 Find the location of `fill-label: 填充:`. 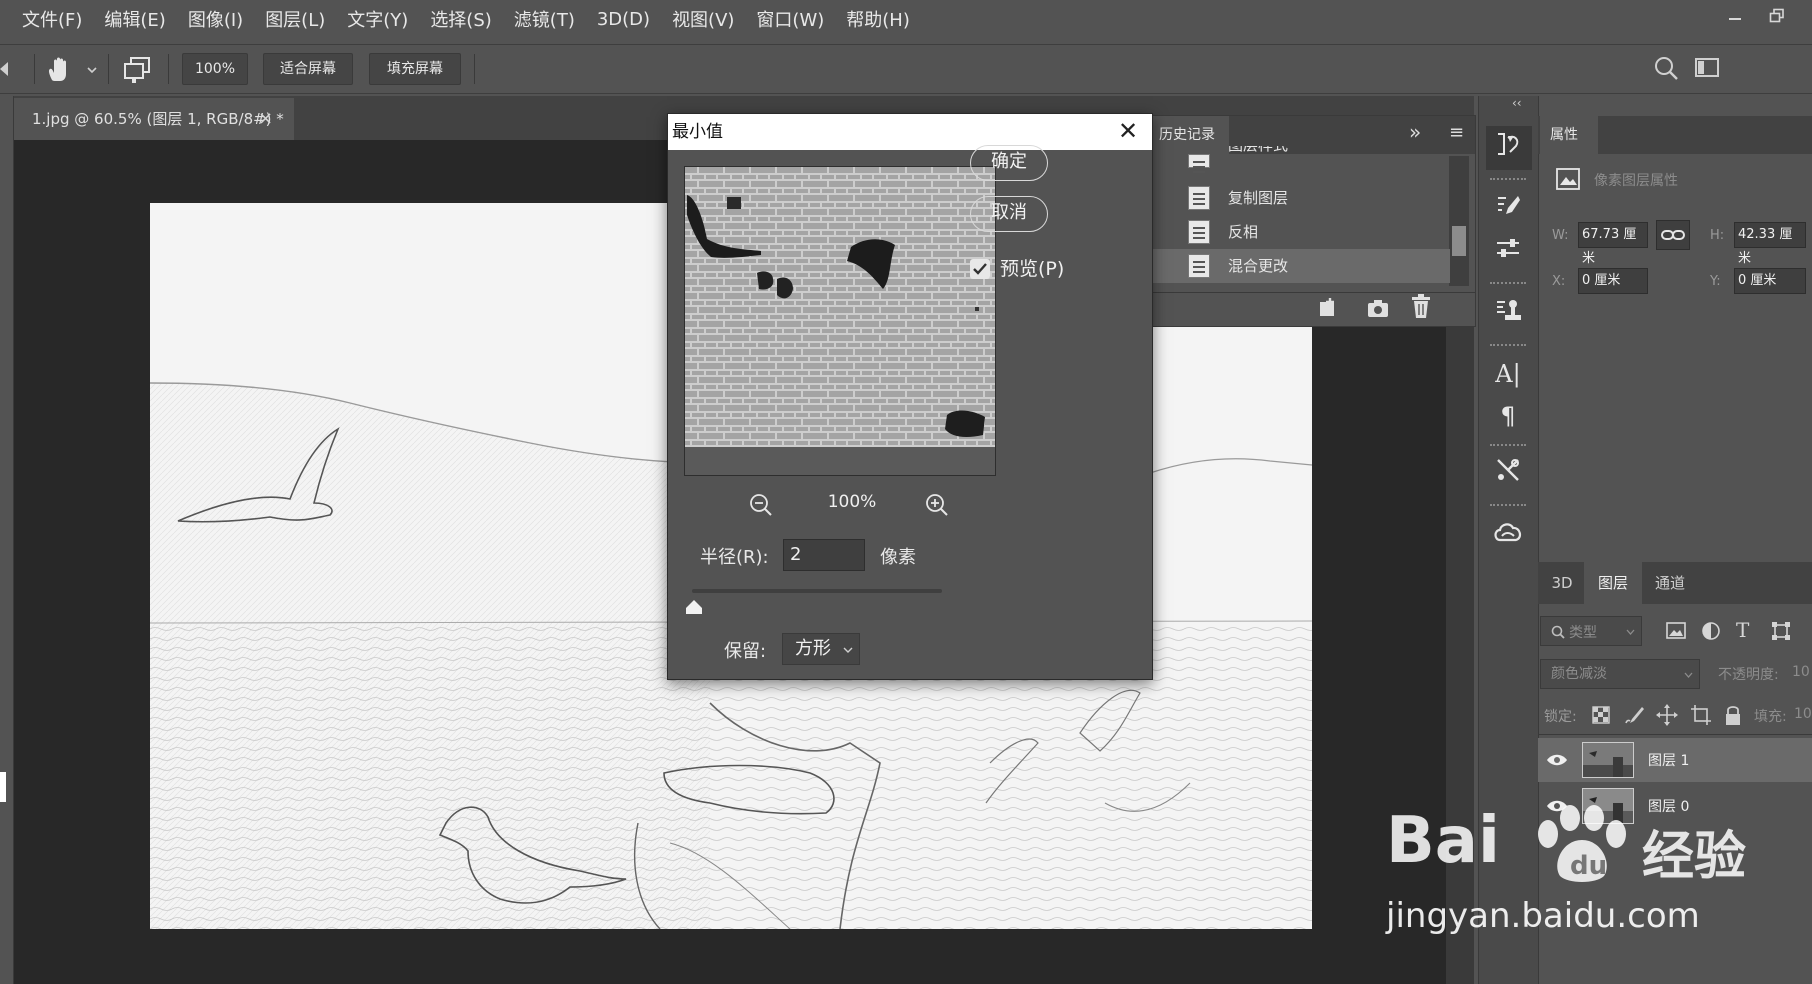

fill-label: 填充: is located at coordinates (1770, 717).